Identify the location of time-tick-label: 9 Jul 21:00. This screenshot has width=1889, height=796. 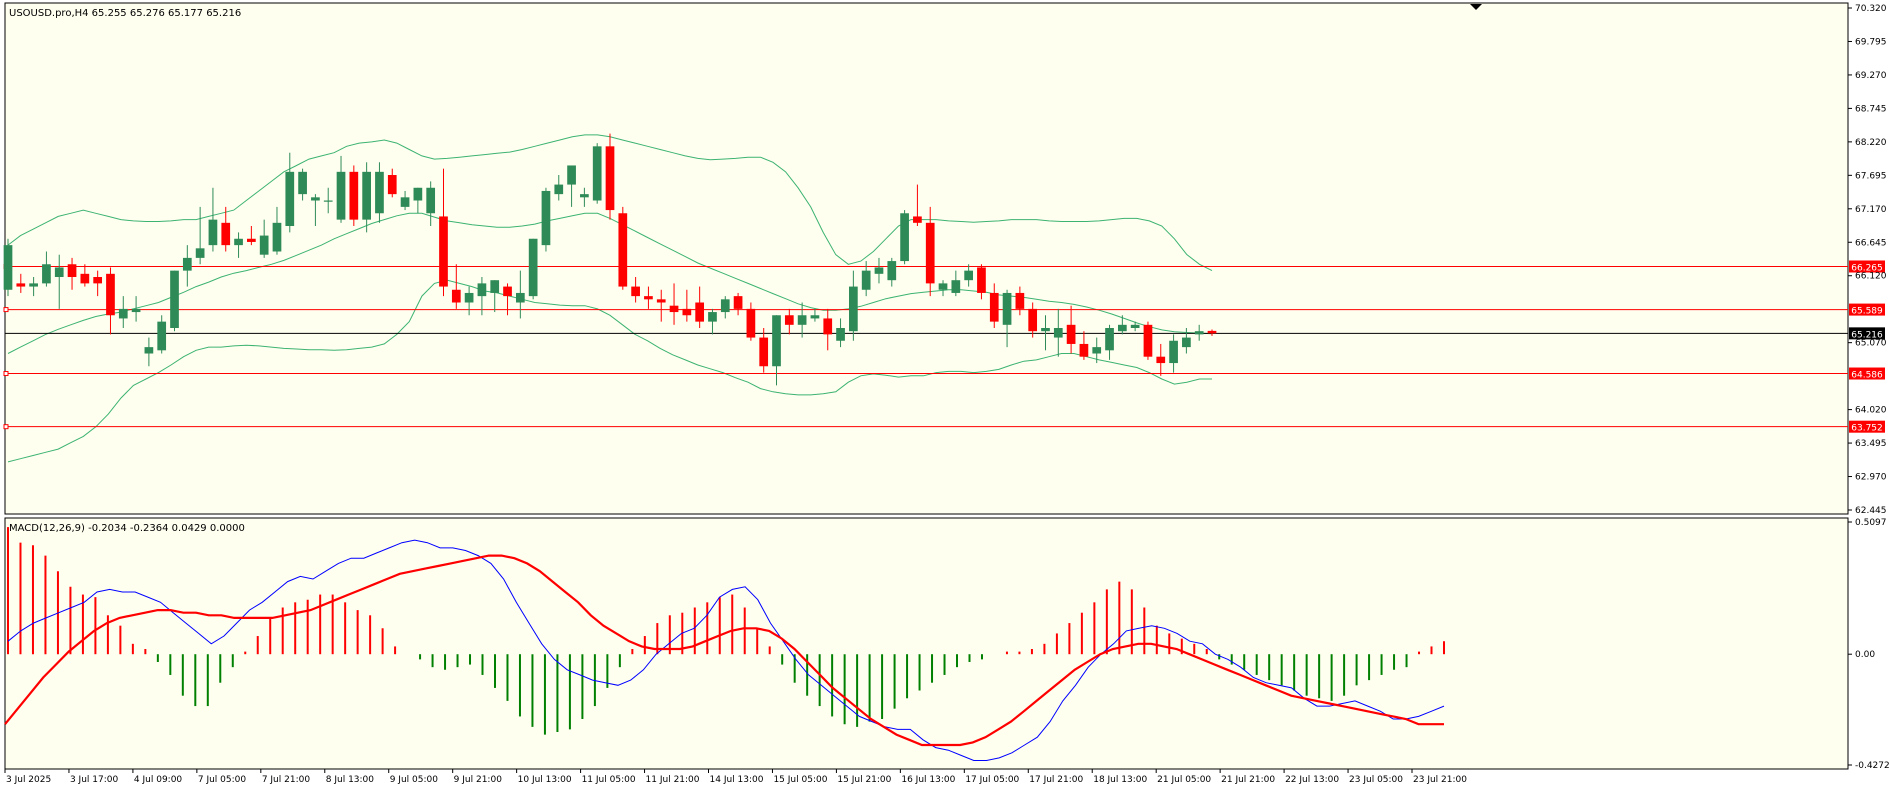
(478, 780).